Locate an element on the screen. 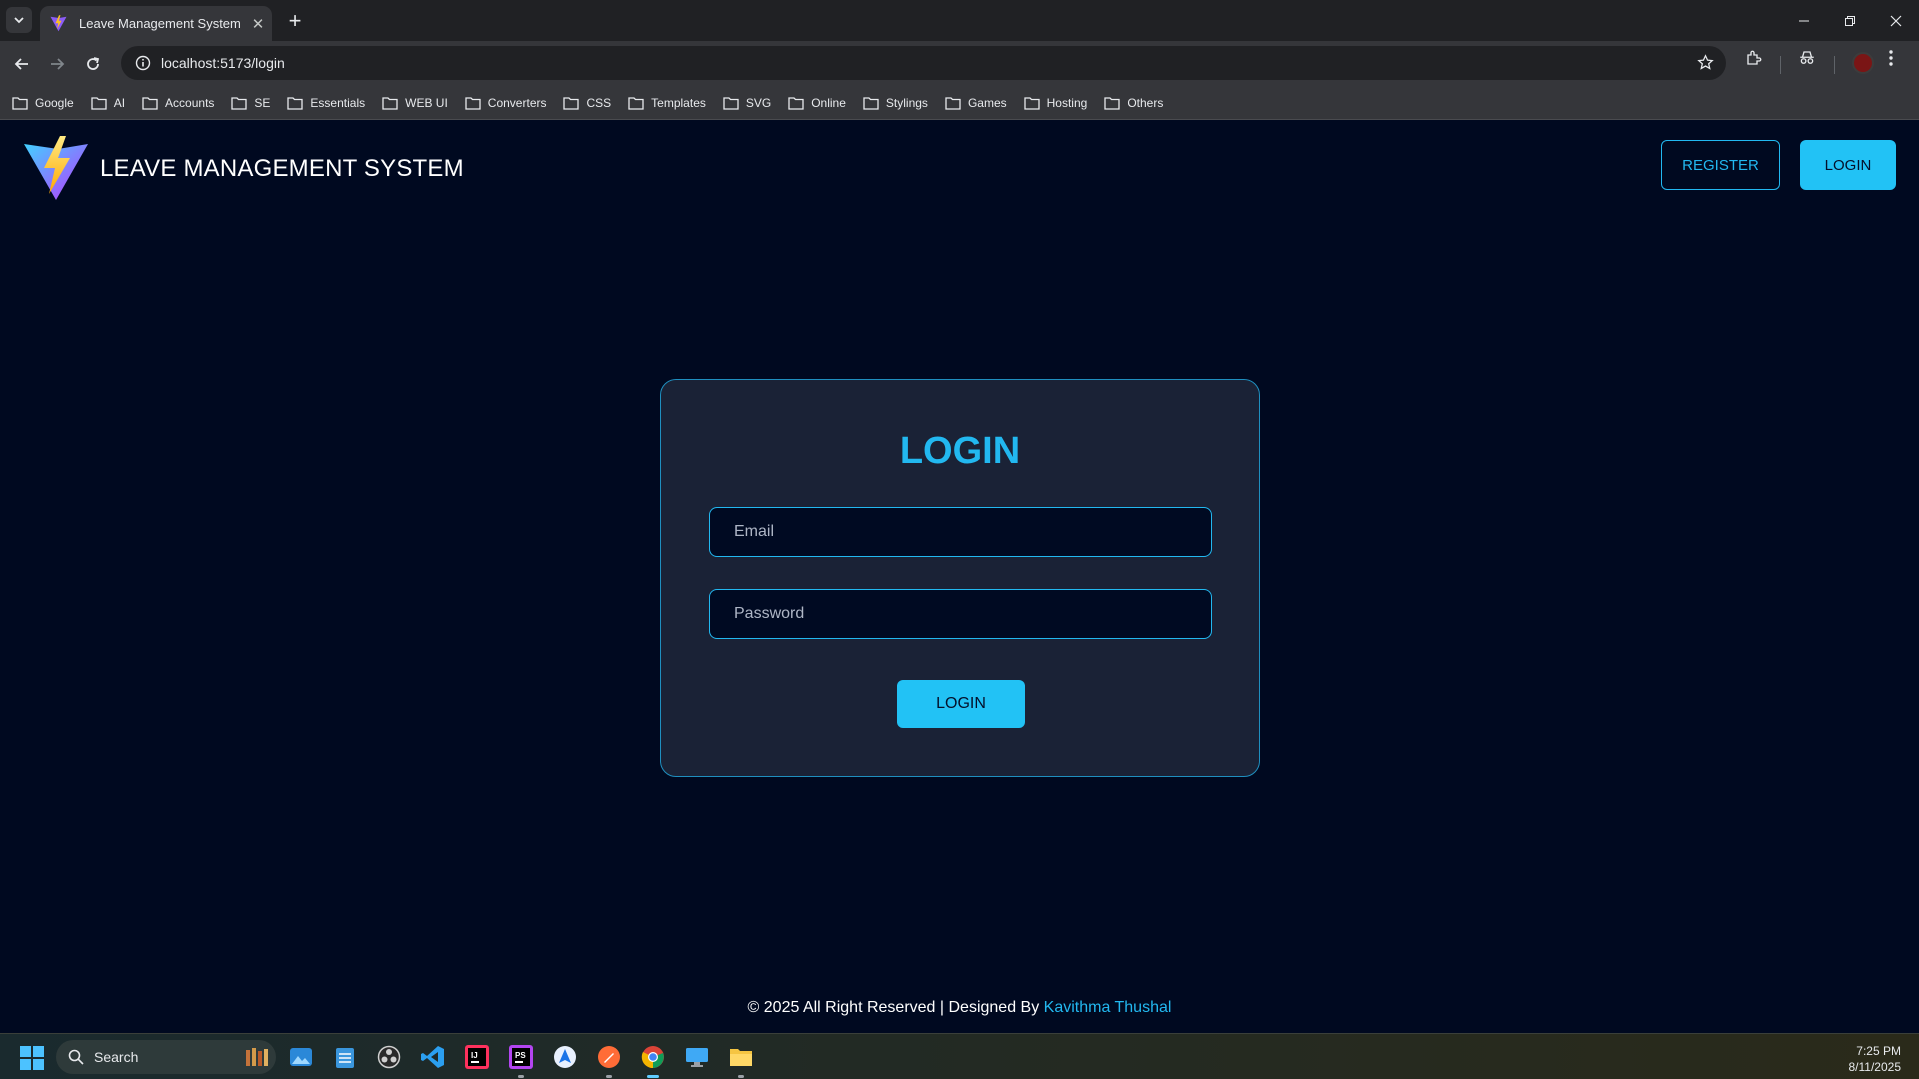 Image resolution: width=1919 pixels, height=1079 pixels. bookmark-hosting: Hosting is located at coordinates (1055, 103).